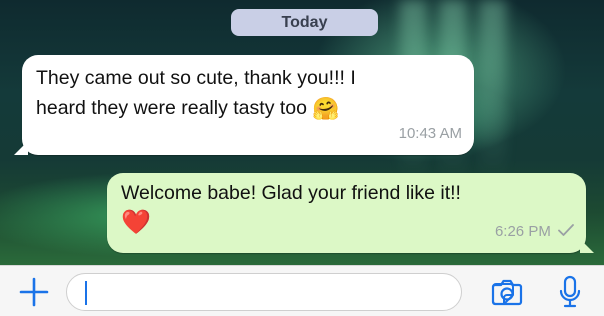  Describe the element at coordinates (196, 78) in the screenshot. I see `message-text-line: They came out so cute, thank you!!! I` at that location.